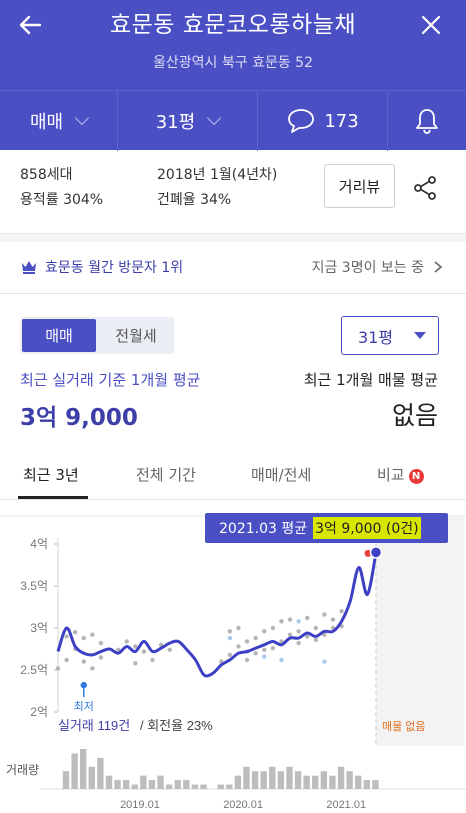 Image resolution: width=466 pixels, height=813 pixels. I want to click on coverage-text: 건폐율 34%, so click(194, 200).